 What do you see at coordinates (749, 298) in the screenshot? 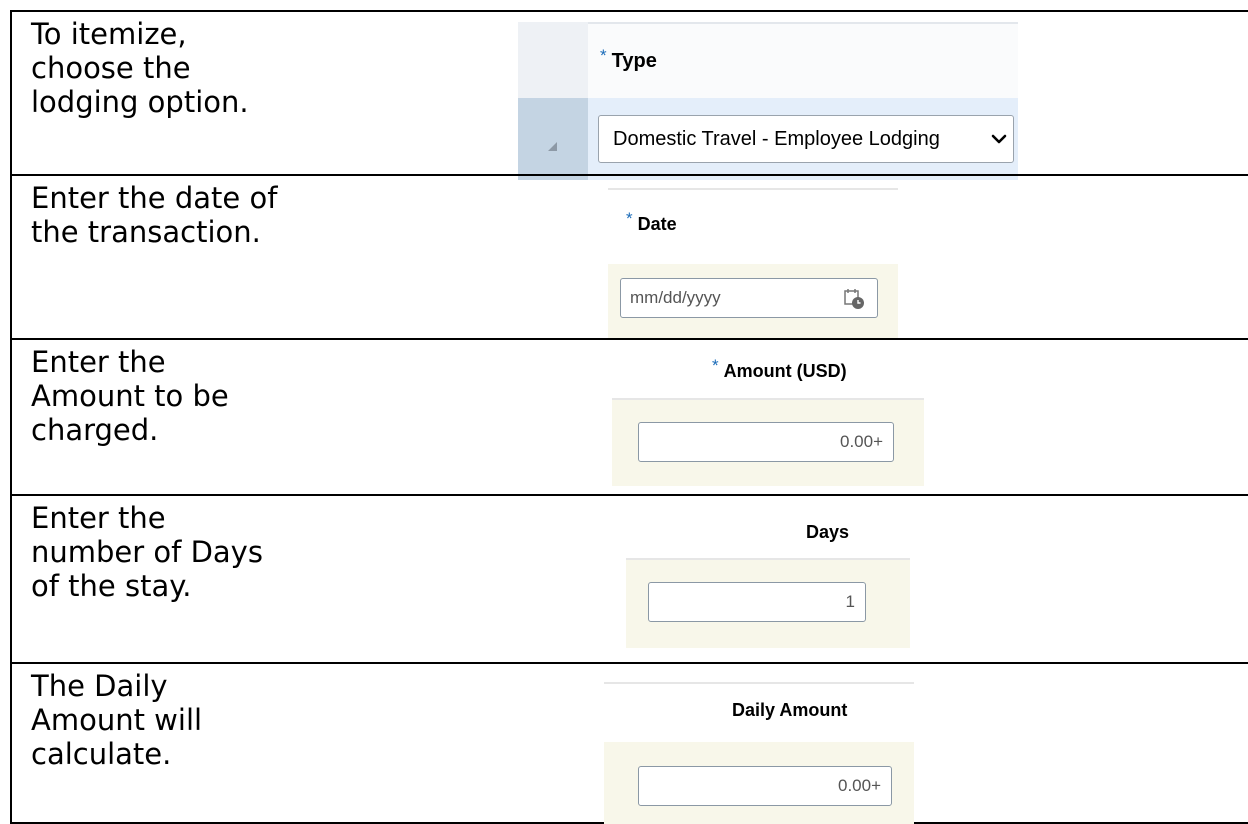
I see `date-input: mm/dd/yyyy` at bounding box center [749, 298].